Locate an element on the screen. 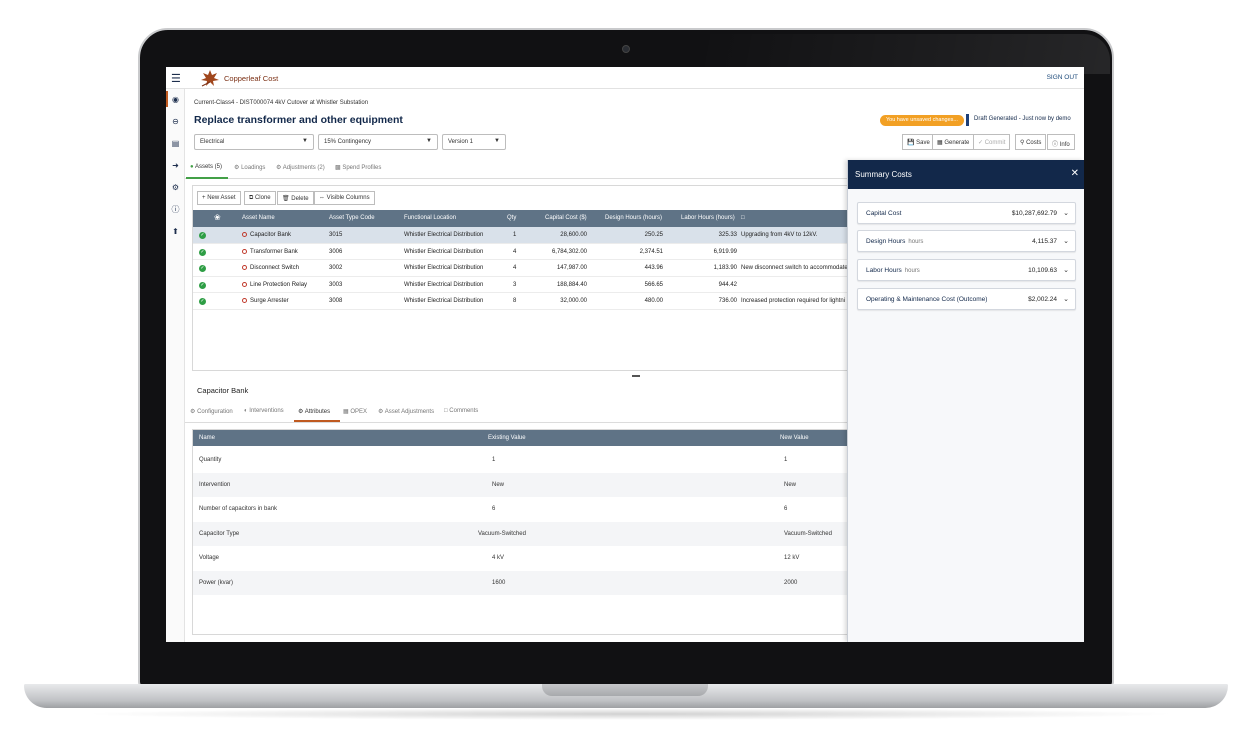  attr-new-cell: 1 is located at coordinates (785, 460).